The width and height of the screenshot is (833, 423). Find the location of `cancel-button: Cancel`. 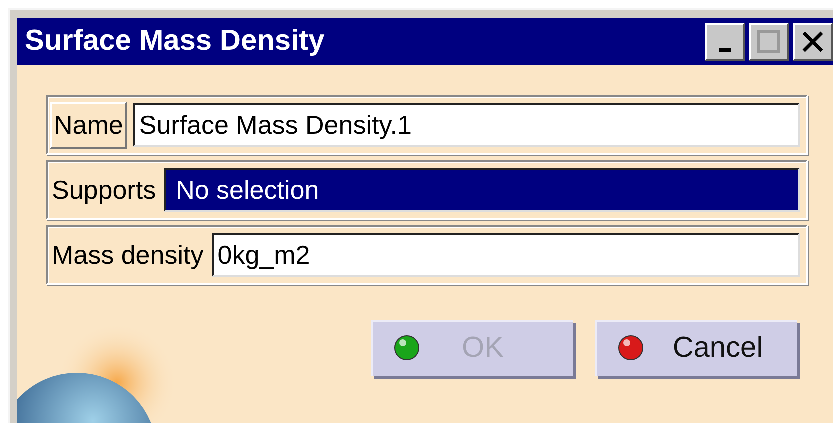

cancel-button: Cancel is located at coordinates (696, 348).